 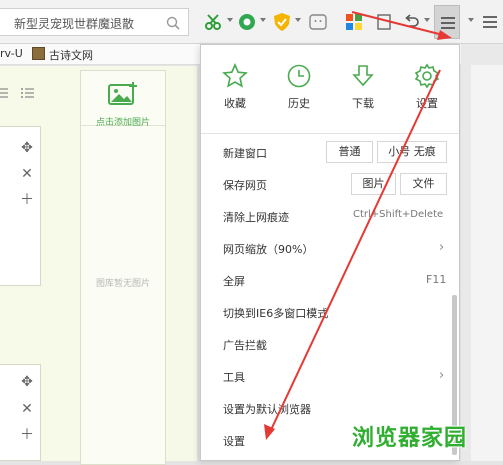 I want to click on page-editor-column: ✥ ✕ ＋ ✥ ✕ ＋, so click(x=40, y=263).